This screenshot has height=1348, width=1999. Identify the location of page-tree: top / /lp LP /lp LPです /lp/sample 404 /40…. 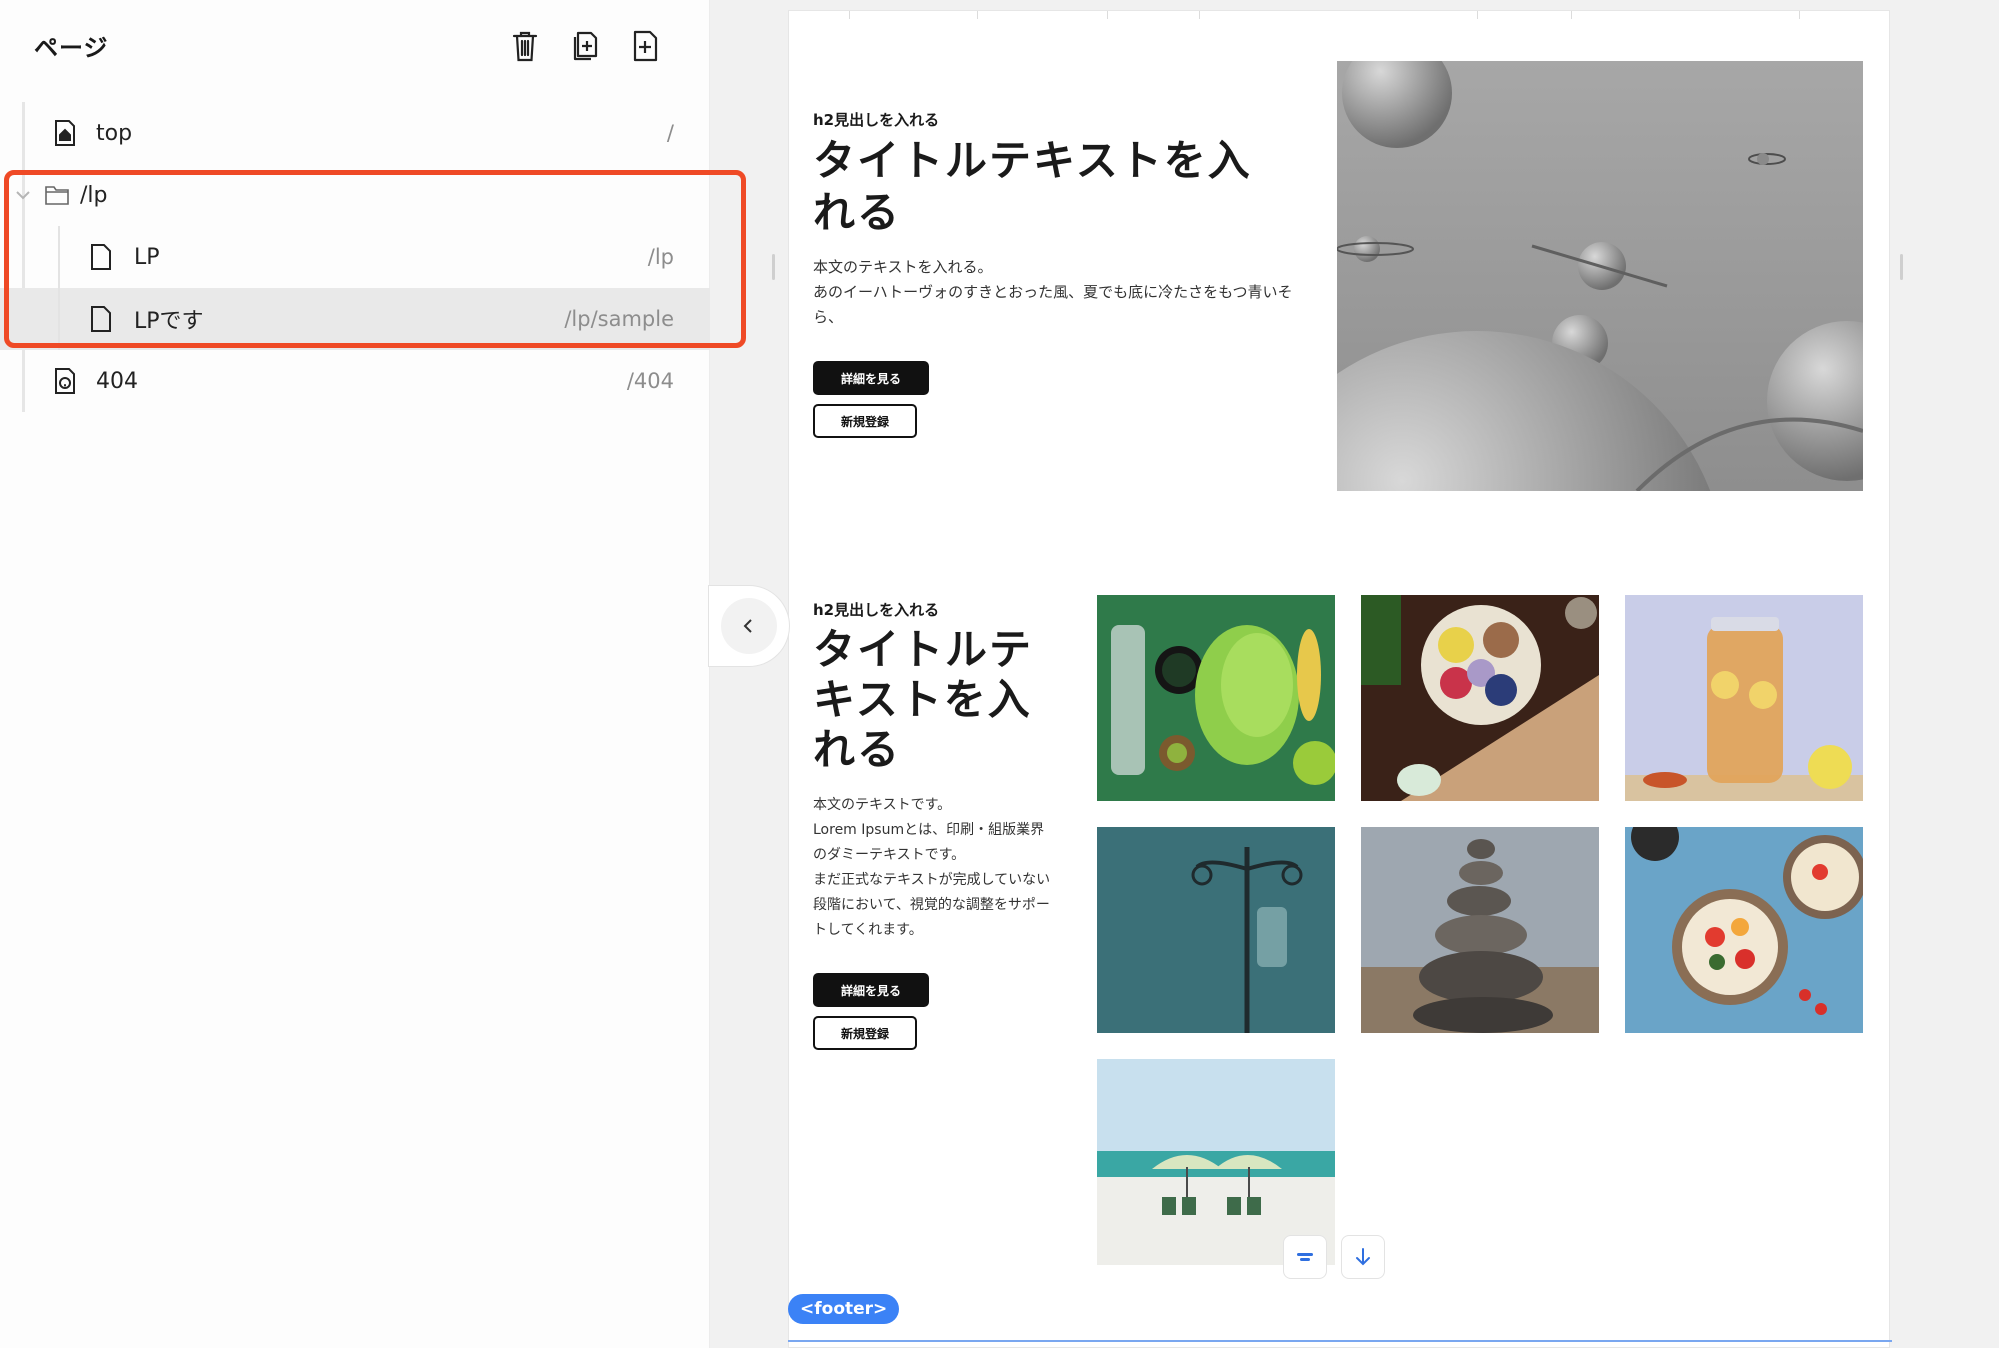
(355, 257).